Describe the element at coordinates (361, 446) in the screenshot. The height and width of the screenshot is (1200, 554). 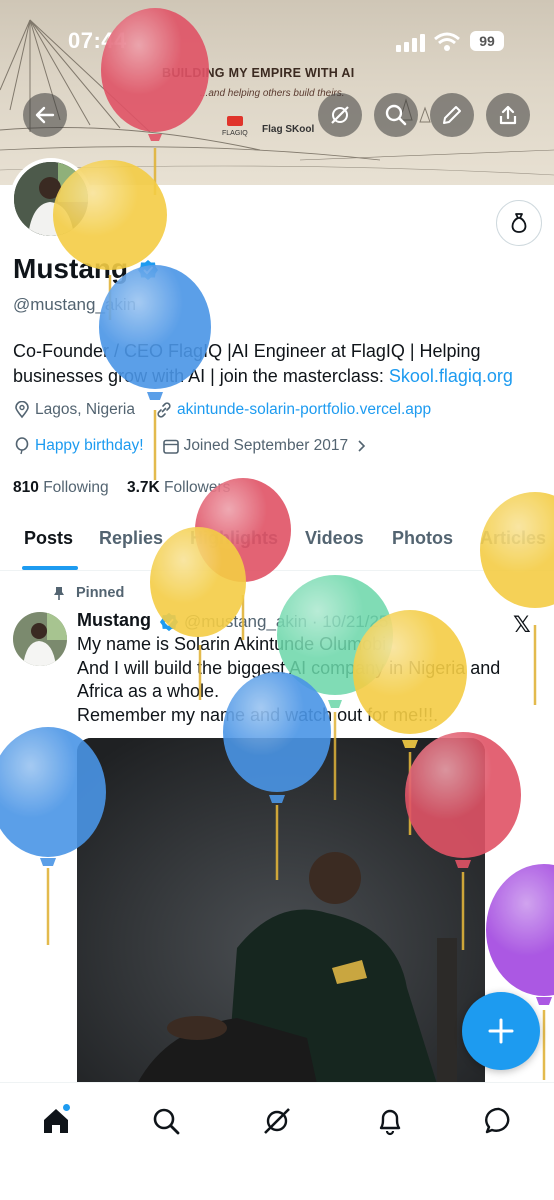
I see `chevron-right-icon` at that location.